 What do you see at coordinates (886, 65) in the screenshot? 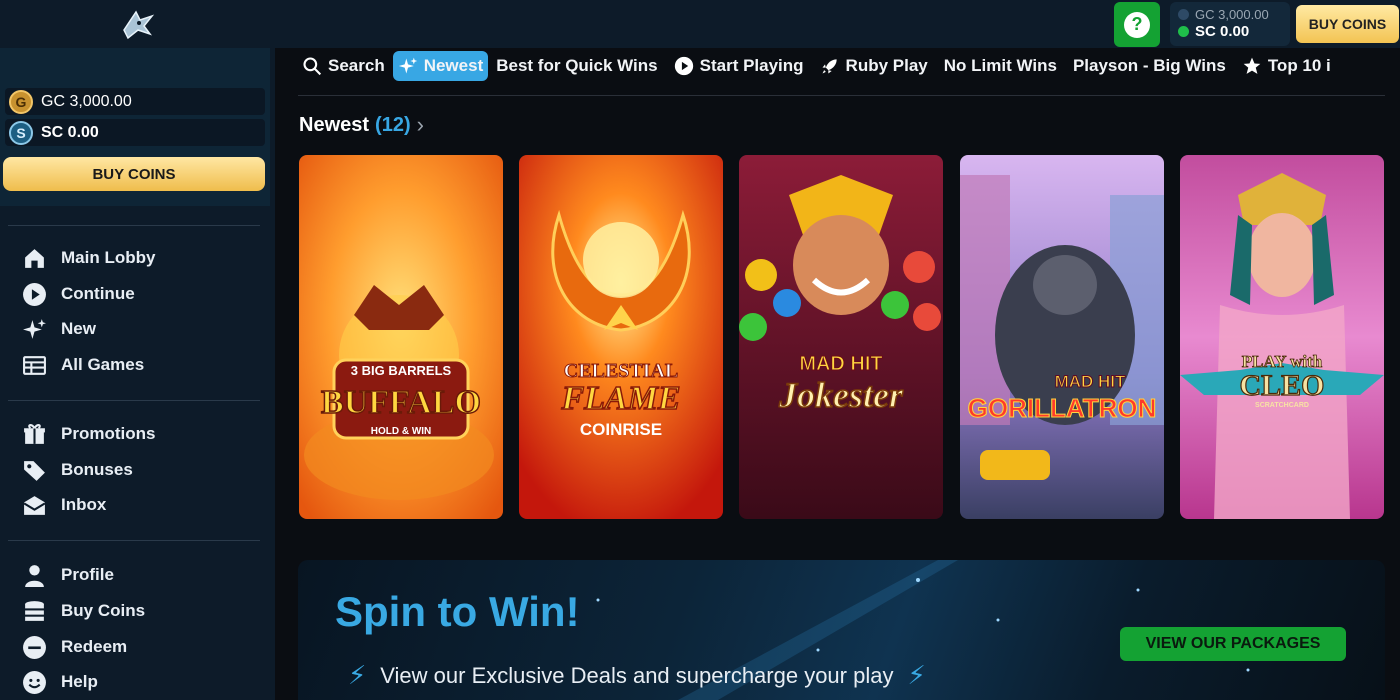
I see `tab-label: Ruby Play` at bounding box center [886, 65].